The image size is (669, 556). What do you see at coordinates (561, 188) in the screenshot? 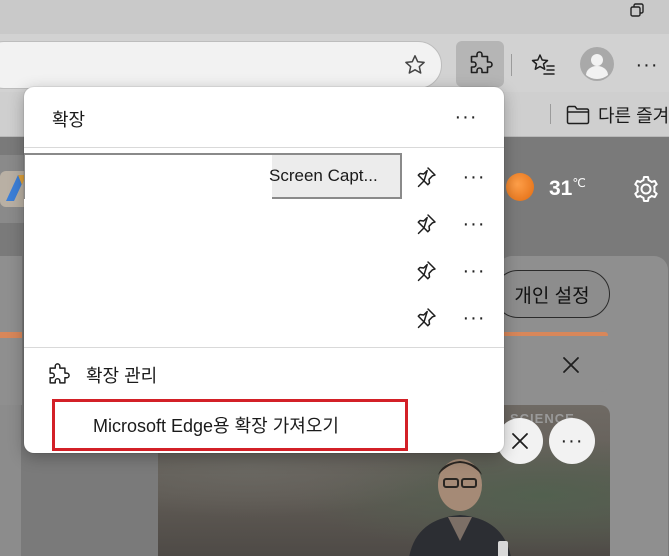
I see `weather-temp-value: 31` at bounding box center [561, 188].